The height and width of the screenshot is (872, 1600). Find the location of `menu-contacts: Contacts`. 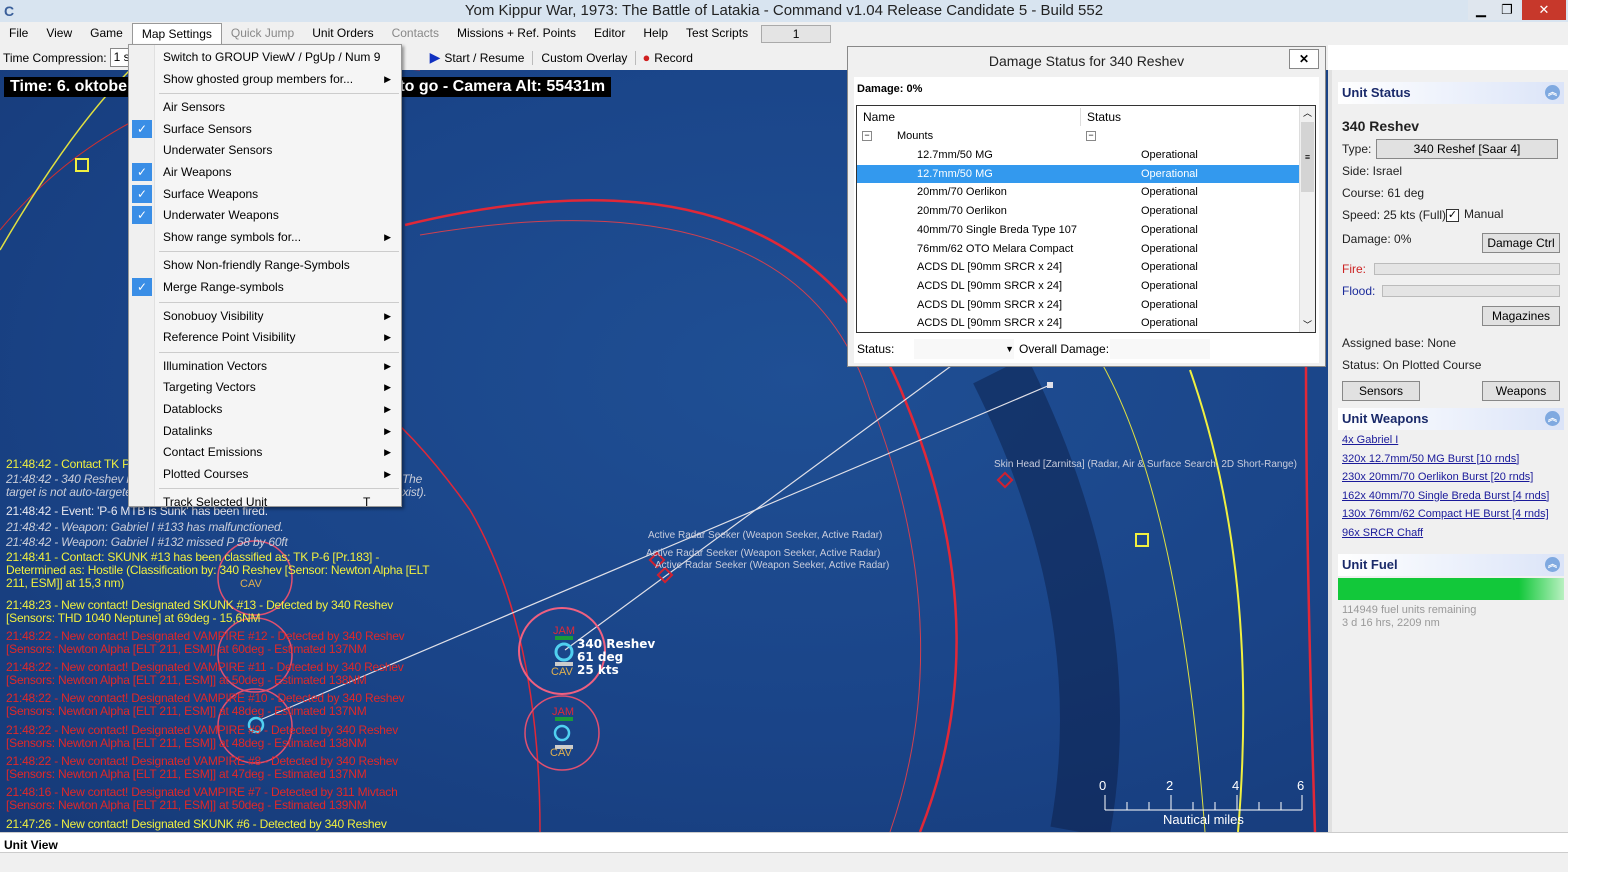

menu-contacts: Contacts is located at coordinates (415, 33).